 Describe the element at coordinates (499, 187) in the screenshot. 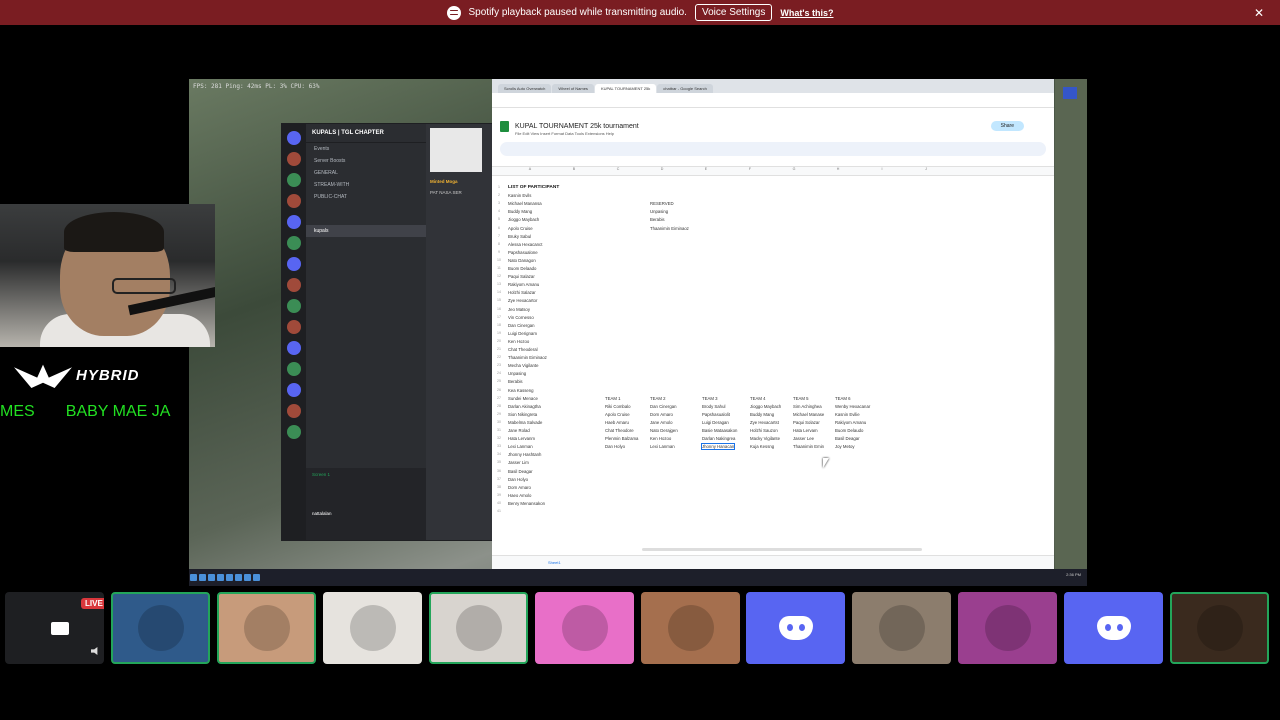

I see `row-number: 1` at that location.